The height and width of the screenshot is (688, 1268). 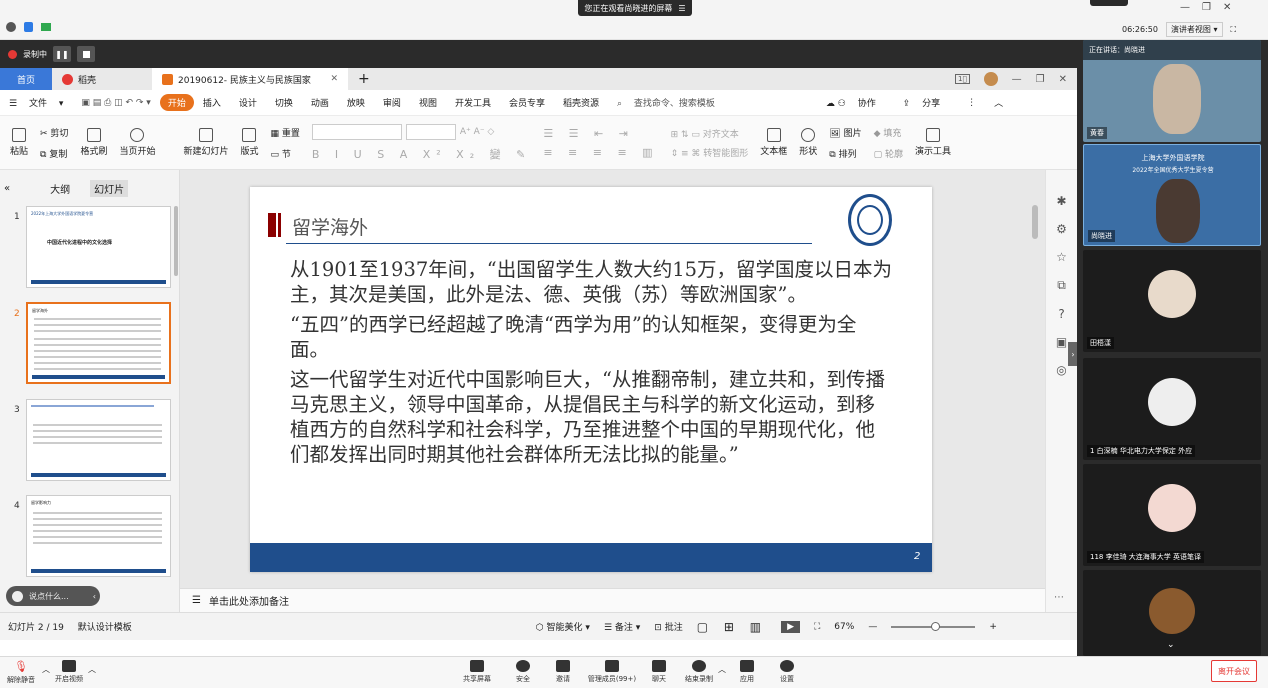 I want to click on video-options-icon: ︿, so click(x=92, y=669).